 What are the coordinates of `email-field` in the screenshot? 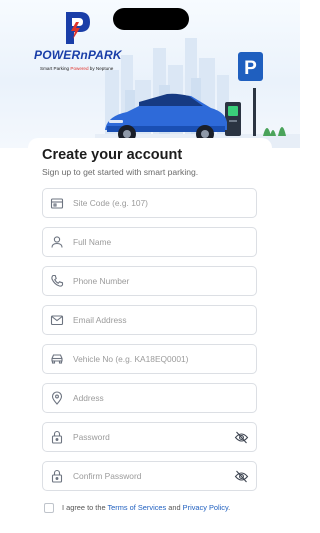 It's located at (149, 320).